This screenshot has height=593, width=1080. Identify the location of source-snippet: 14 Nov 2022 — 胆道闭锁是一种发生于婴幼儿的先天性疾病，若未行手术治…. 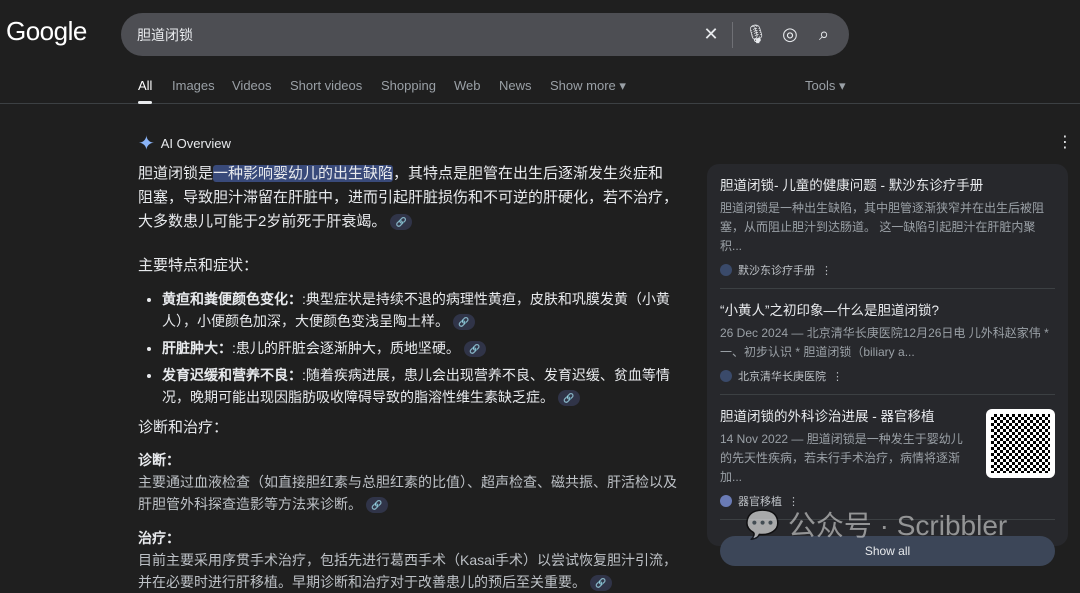
(841, 458).